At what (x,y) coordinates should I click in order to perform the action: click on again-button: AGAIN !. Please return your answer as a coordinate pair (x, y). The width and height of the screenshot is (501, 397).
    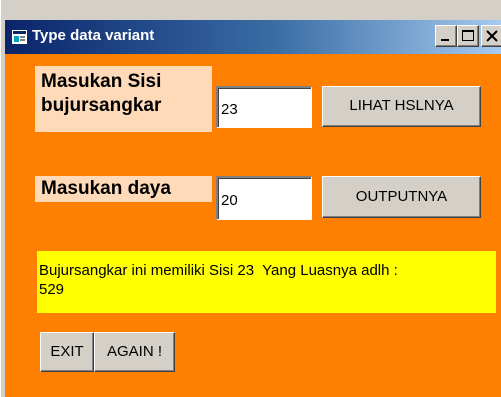
    Looking at the image, I should click on (134, 352).